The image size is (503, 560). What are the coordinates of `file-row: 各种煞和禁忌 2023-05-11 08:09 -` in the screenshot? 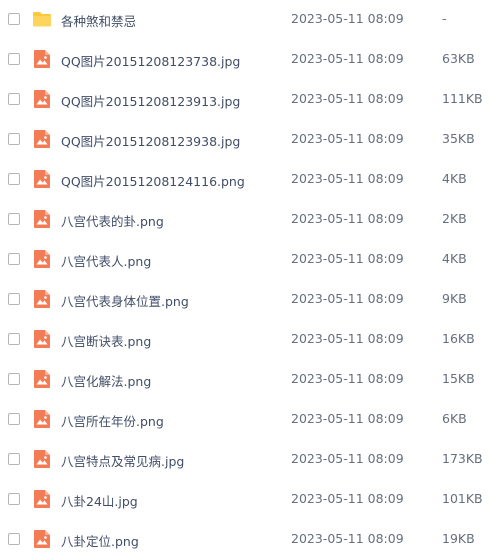 It's located at (251, 20).